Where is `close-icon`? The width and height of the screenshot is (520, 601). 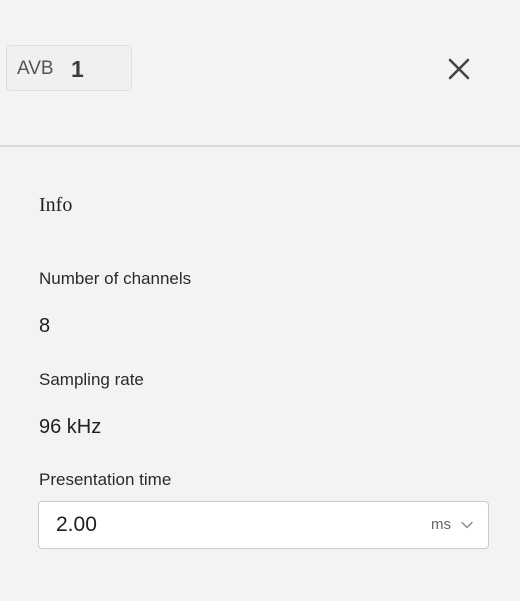
close-icon is located at coordinates (459, 69).